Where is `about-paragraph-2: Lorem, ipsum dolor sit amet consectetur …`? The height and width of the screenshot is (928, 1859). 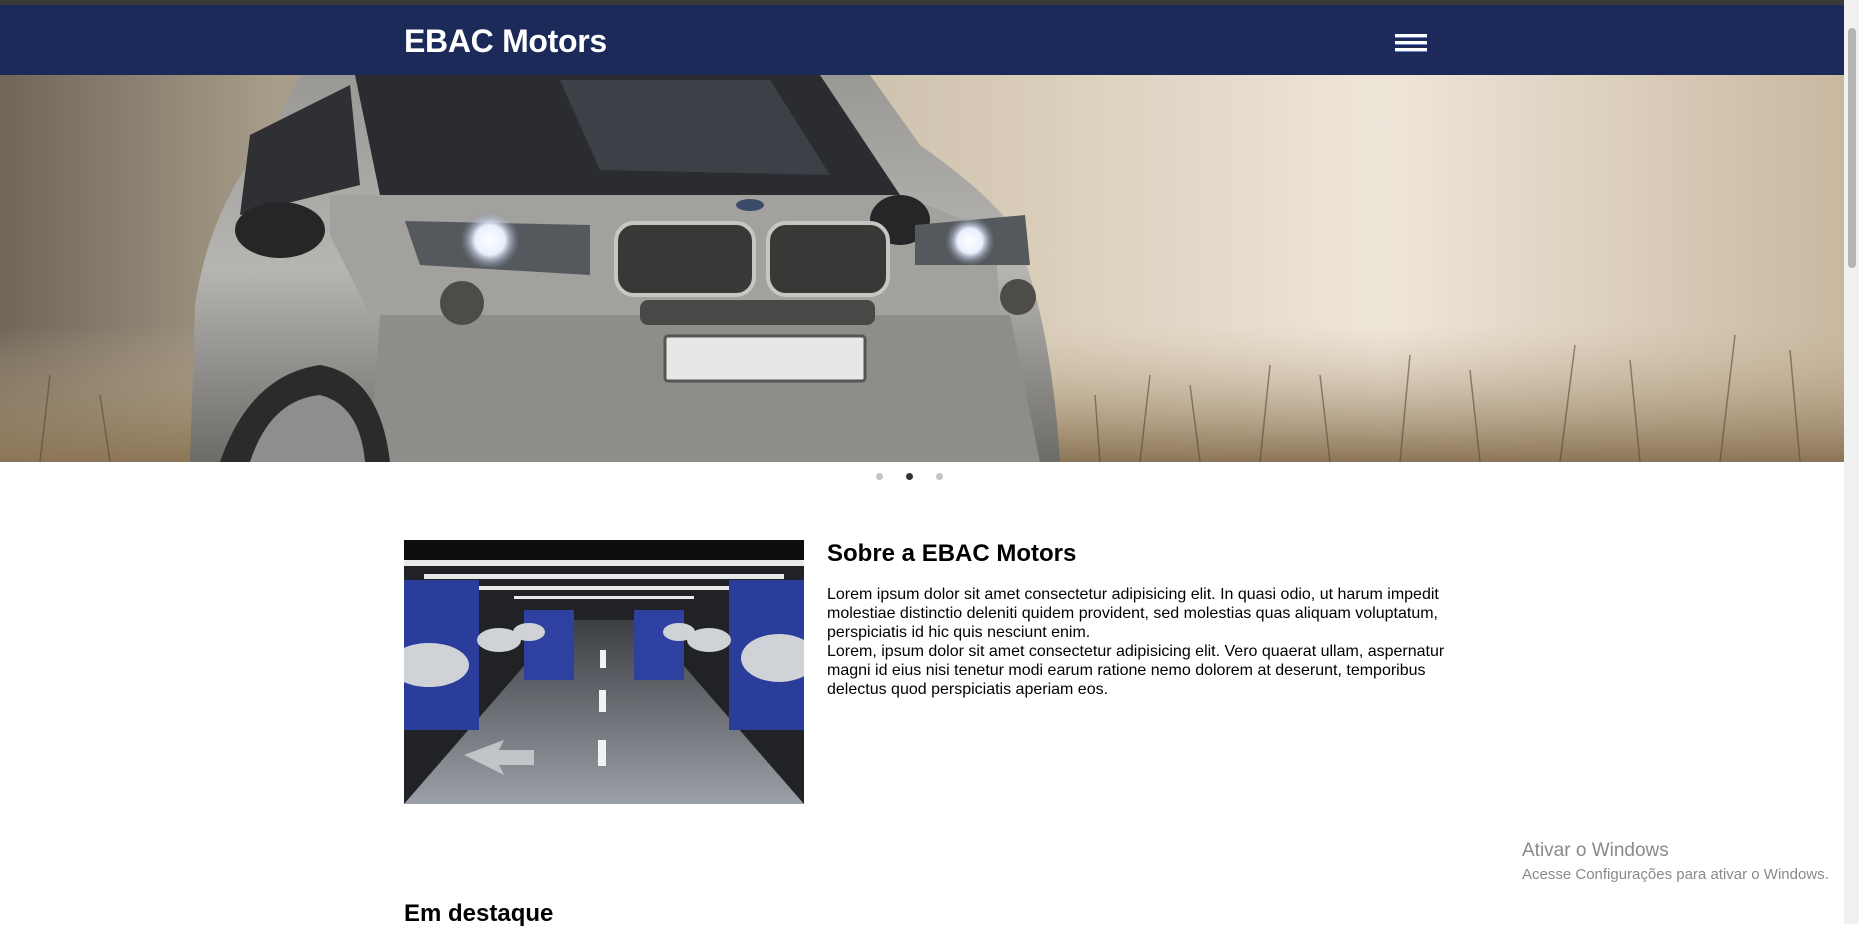
about-paragraph-2: Lorem, ipsum dolor sit amet consectetur … is located at coordinates (1136, 670).